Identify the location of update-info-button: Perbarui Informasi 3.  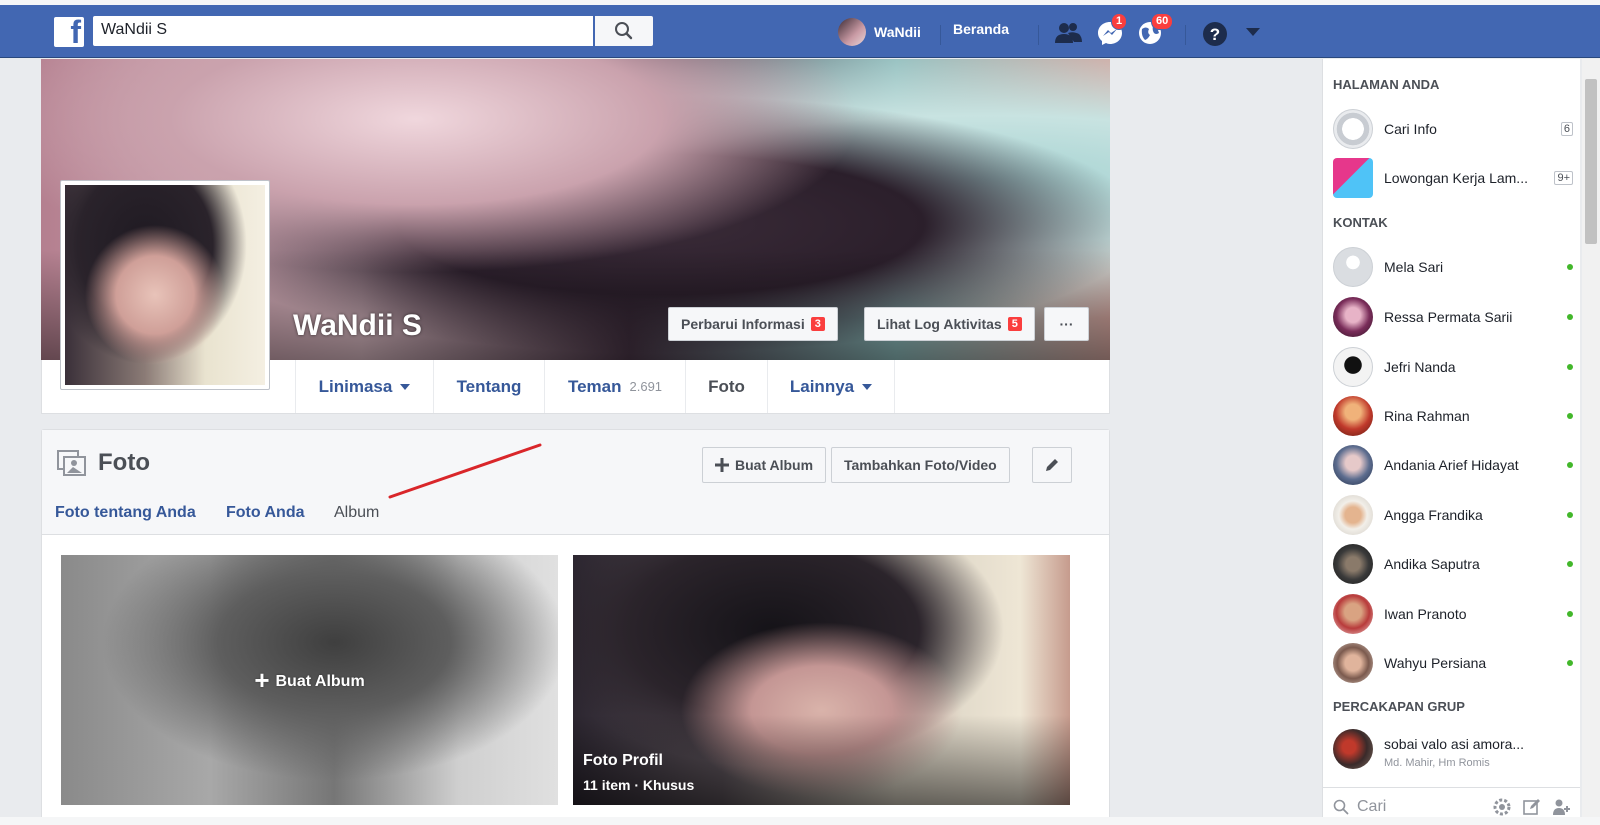
(753, 324).